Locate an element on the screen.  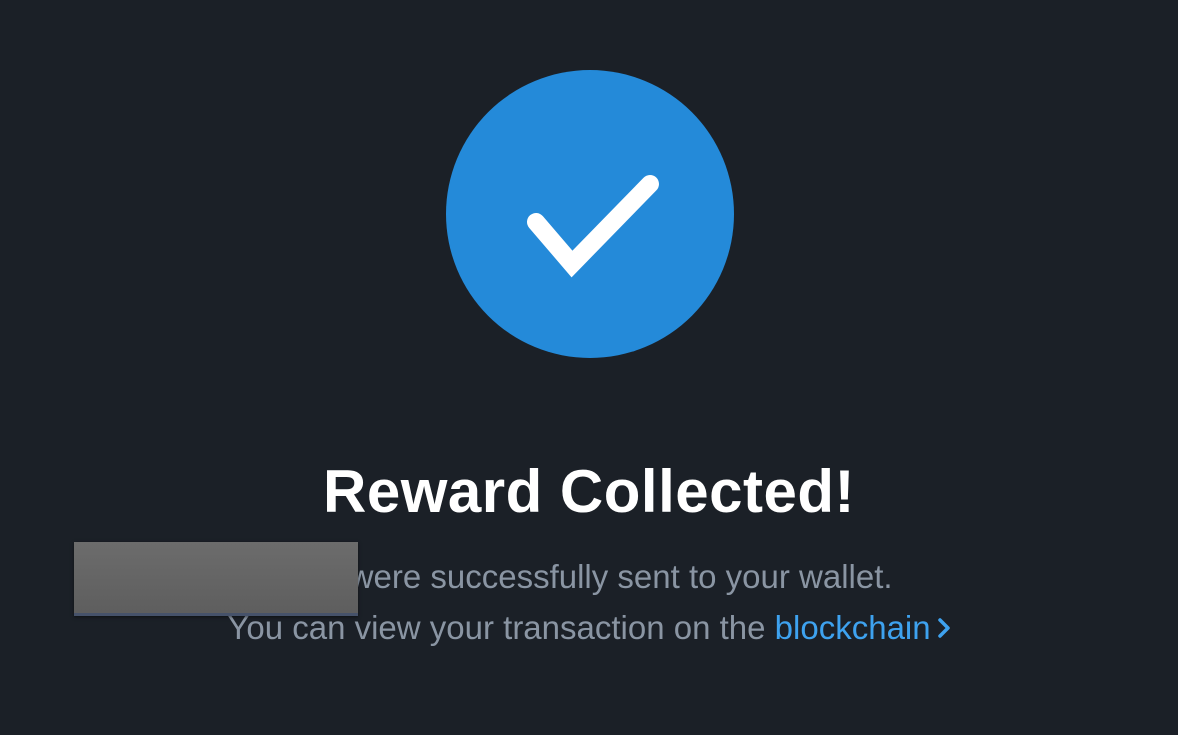
success-badge is located at coordinates (590, 214).